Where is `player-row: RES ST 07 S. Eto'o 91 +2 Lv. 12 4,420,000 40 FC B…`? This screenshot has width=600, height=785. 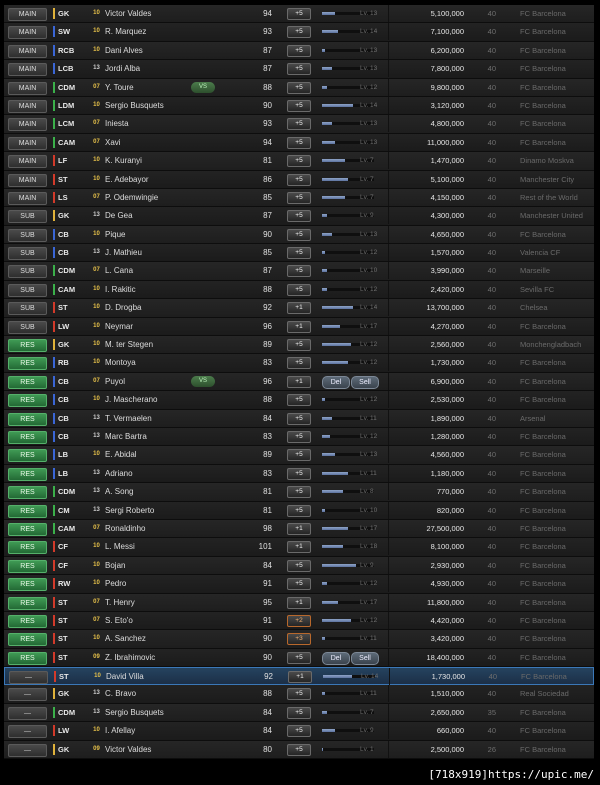 player-row: RES ST 07 S. Eto'o 91 +2 Lv. 12 4,420,000 40 FC B… is located at coordinates (299, 621).